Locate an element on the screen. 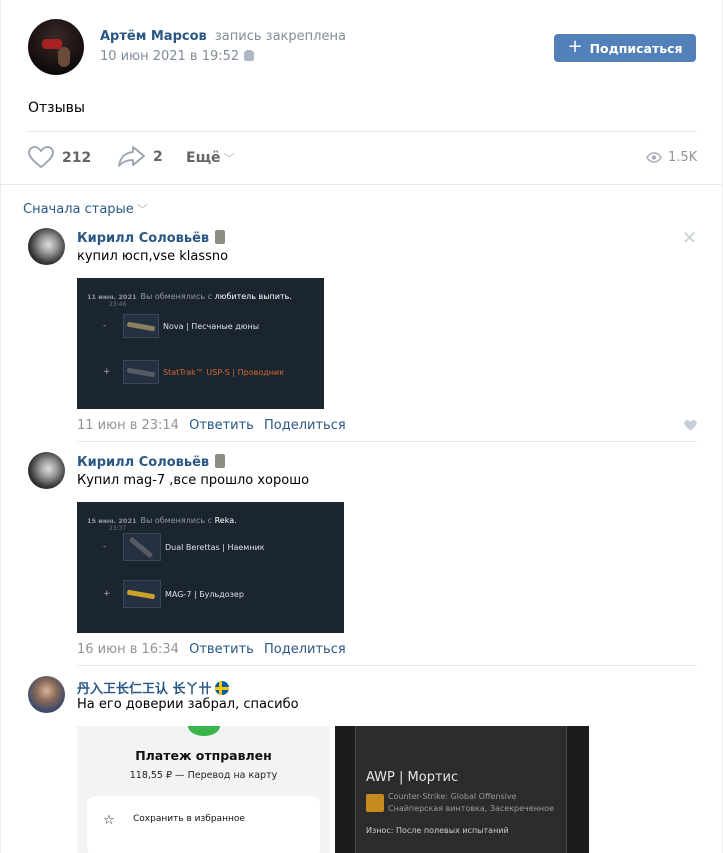 This screenshot has height=853, width=723. trade-date: 15 июн. 2021 is located at coordinates (112, 521).